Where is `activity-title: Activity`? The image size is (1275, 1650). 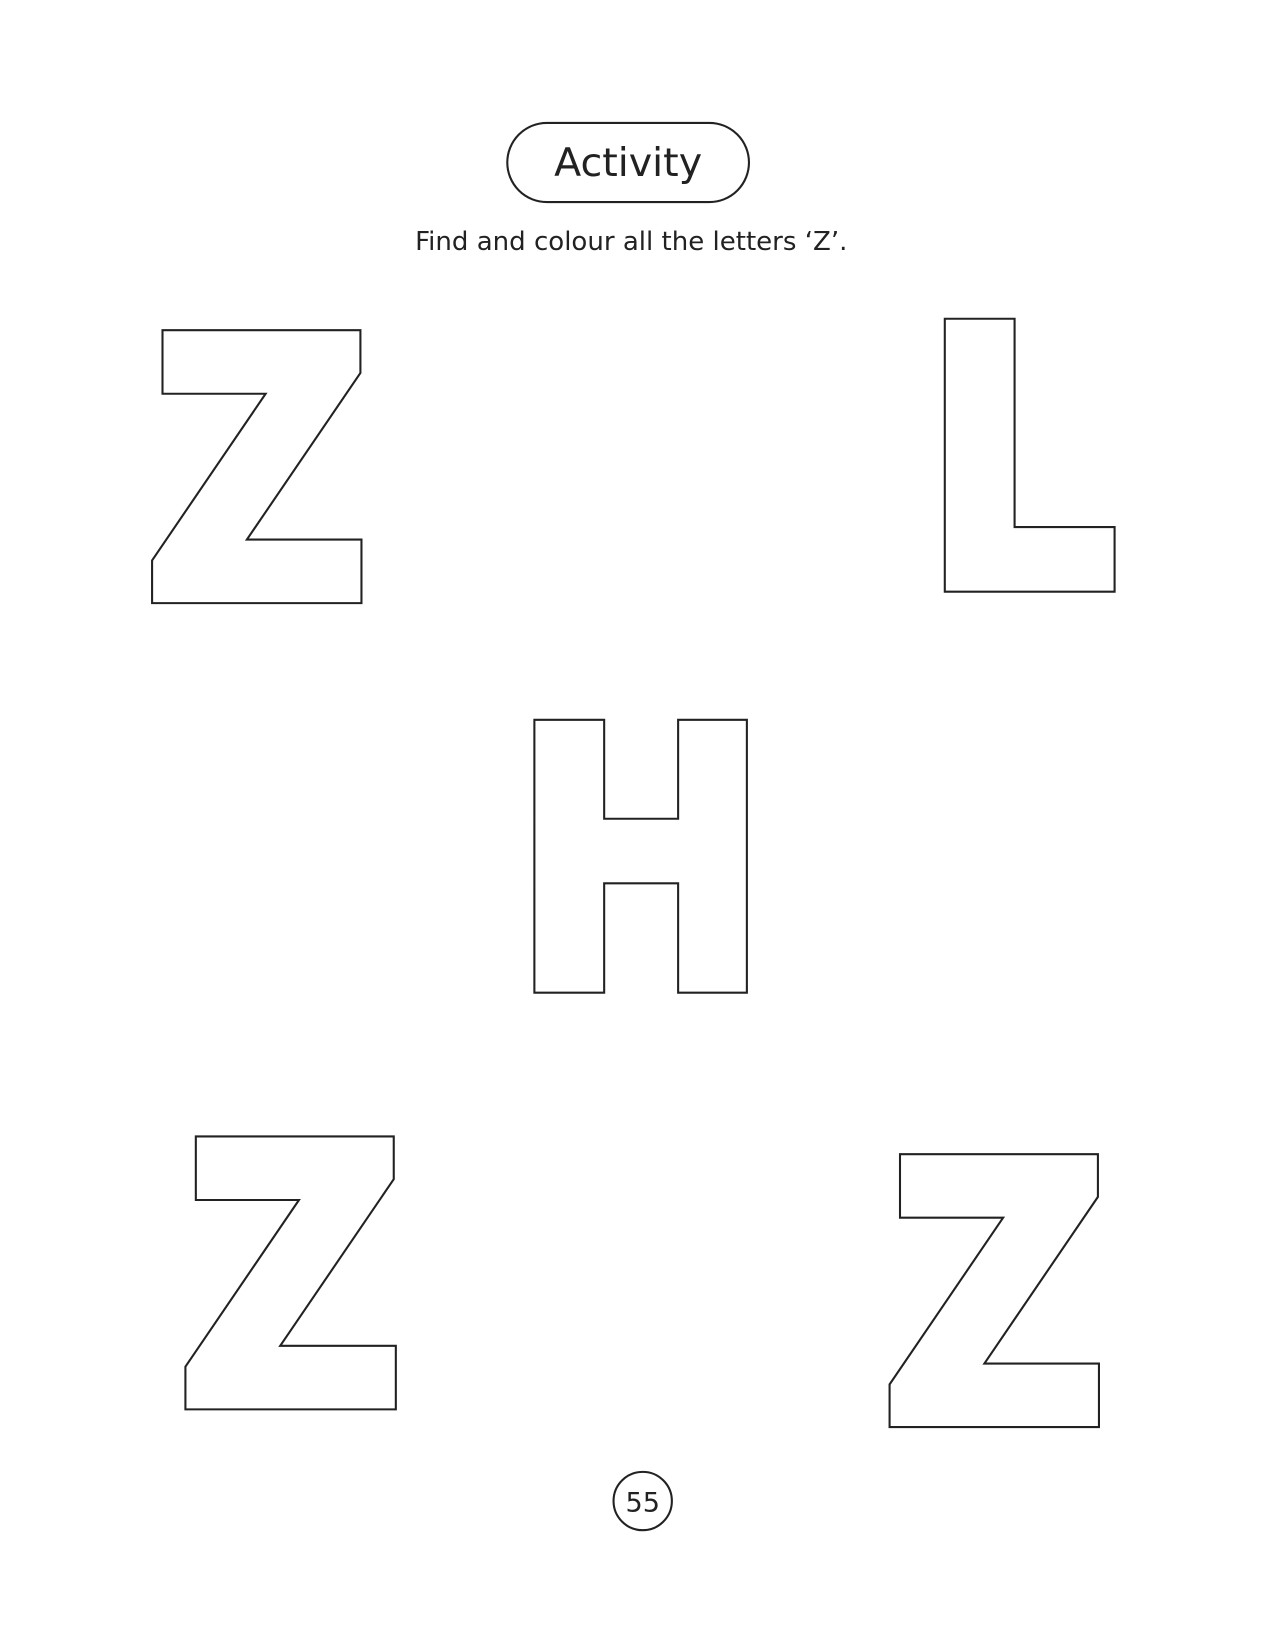 activity-title: Activity is located at coordinates (628, 163).